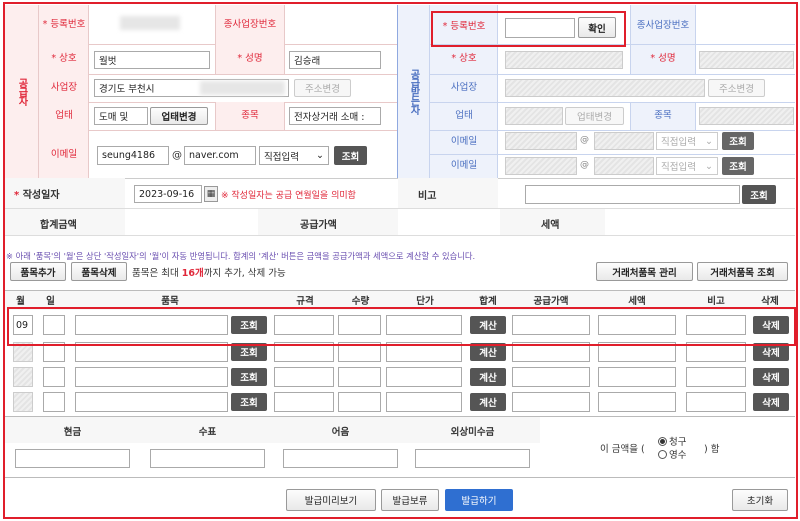 The width and height of the screenshot is (800, 521). What do you see at coordinates (637, 301) in the screenshot?
I see `col-tax-header: 세액` at bounding box center [637, 301].